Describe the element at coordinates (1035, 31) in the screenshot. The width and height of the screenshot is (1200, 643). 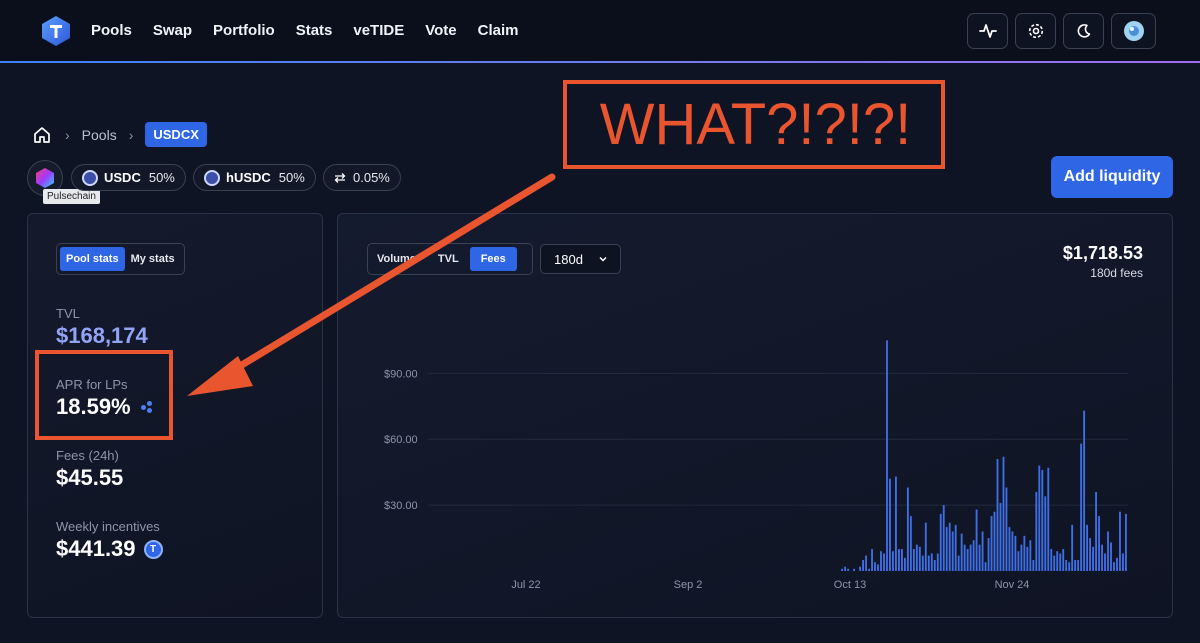
I see `settings-button` at that location.